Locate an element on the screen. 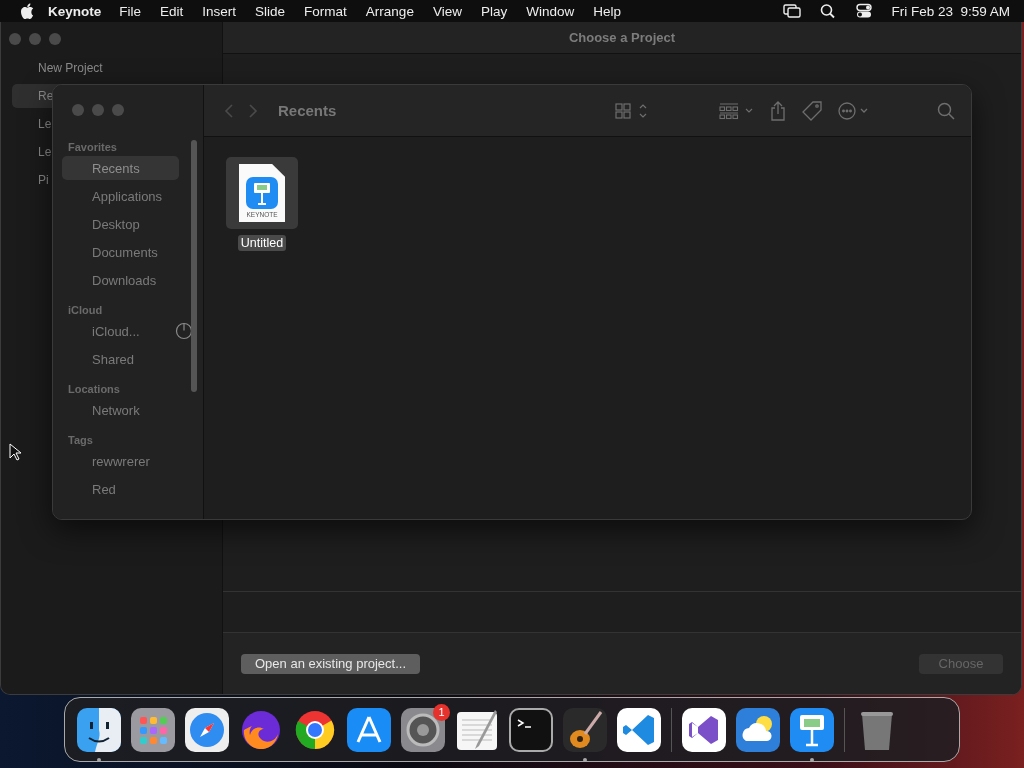 The image size is (1024, 768). sidebar-heading: iCloud is located at coordinates (85, 310).